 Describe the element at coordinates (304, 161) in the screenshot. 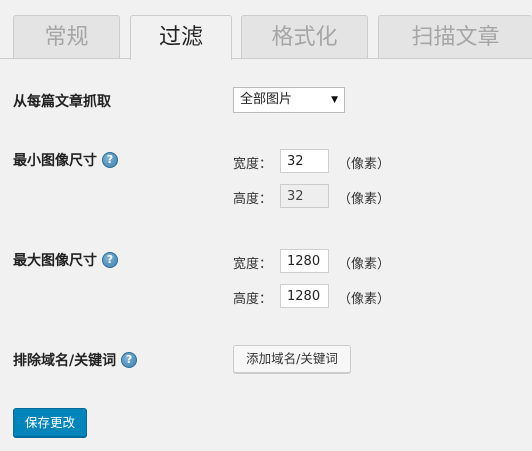

I see `min-width-input` at that location.